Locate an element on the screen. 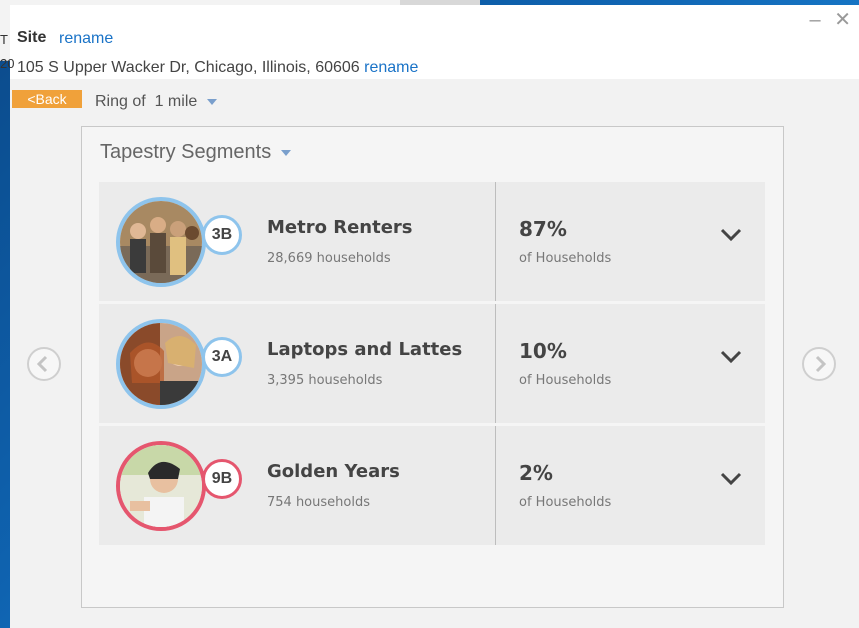  window-controls: – ✕ is located at coordinates (832, 19).